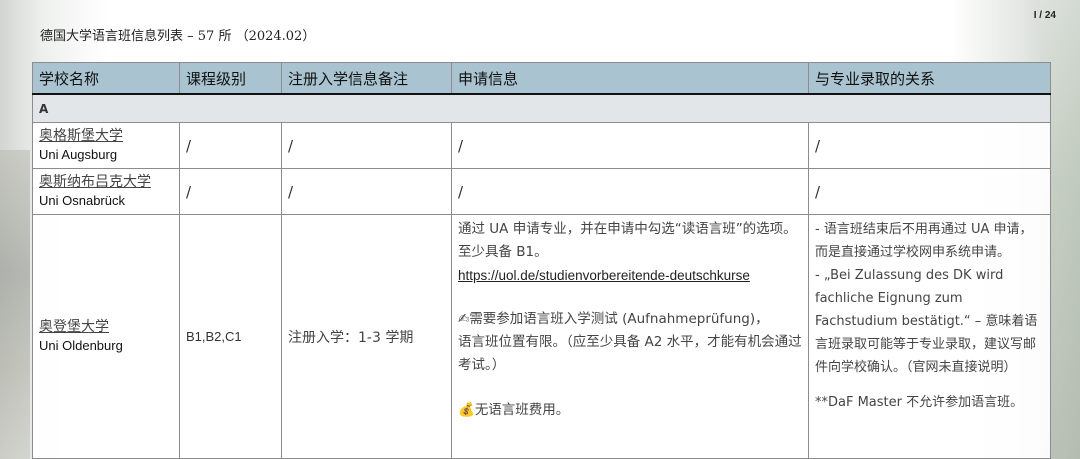 This screenshot has height=459, width=1080. Describe the element at coordinates (106, 182) in the screenshot. I see `school-name-cn-link: 奥斯纳布吕克大学` at that location.